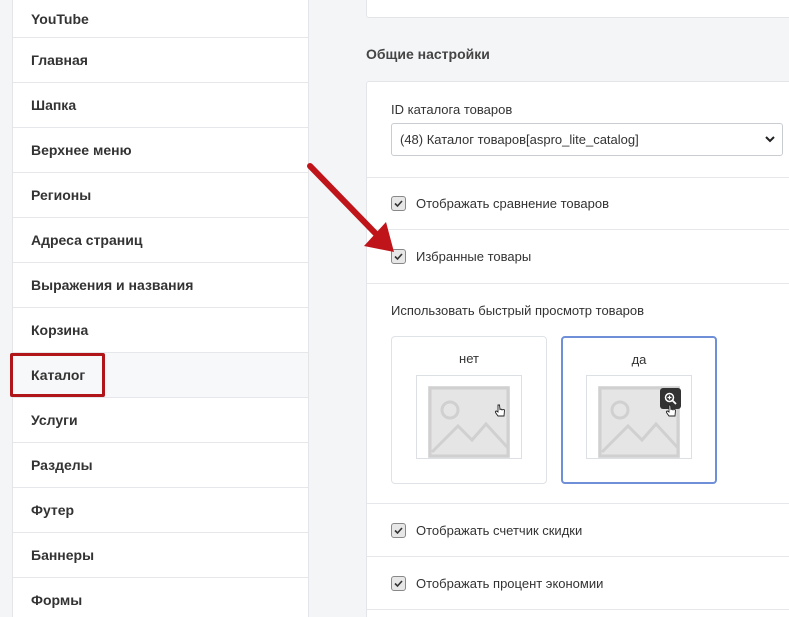 The height and width of the screenshot is (617, 789). I want to click on discount-counter-label: Отображать счетчик скидки, so click(499, 530).